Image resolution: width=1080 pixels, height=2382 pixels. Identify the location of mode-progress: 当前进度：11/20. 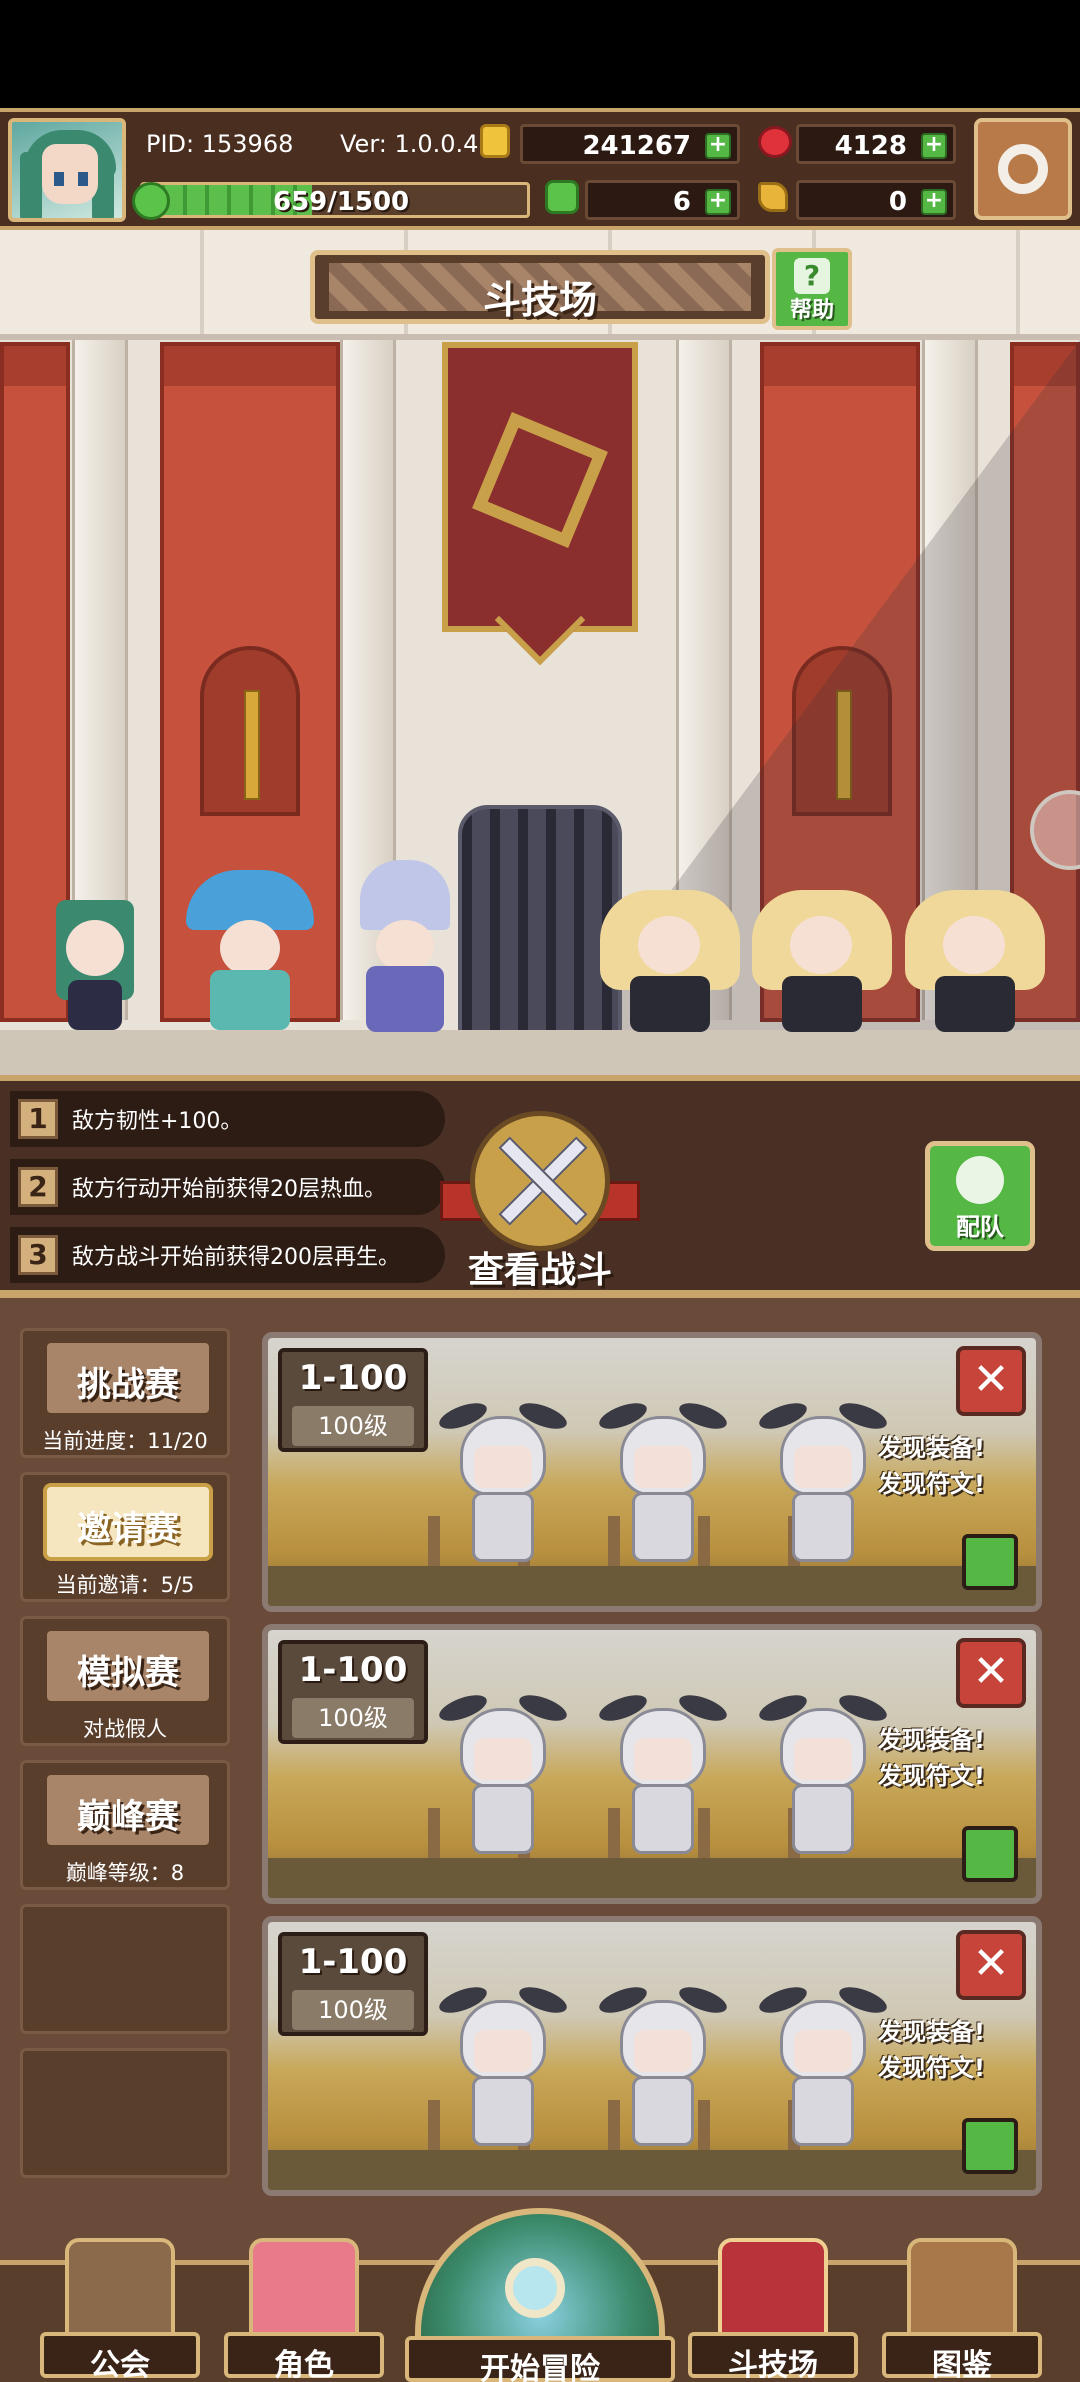
(125, 1441).